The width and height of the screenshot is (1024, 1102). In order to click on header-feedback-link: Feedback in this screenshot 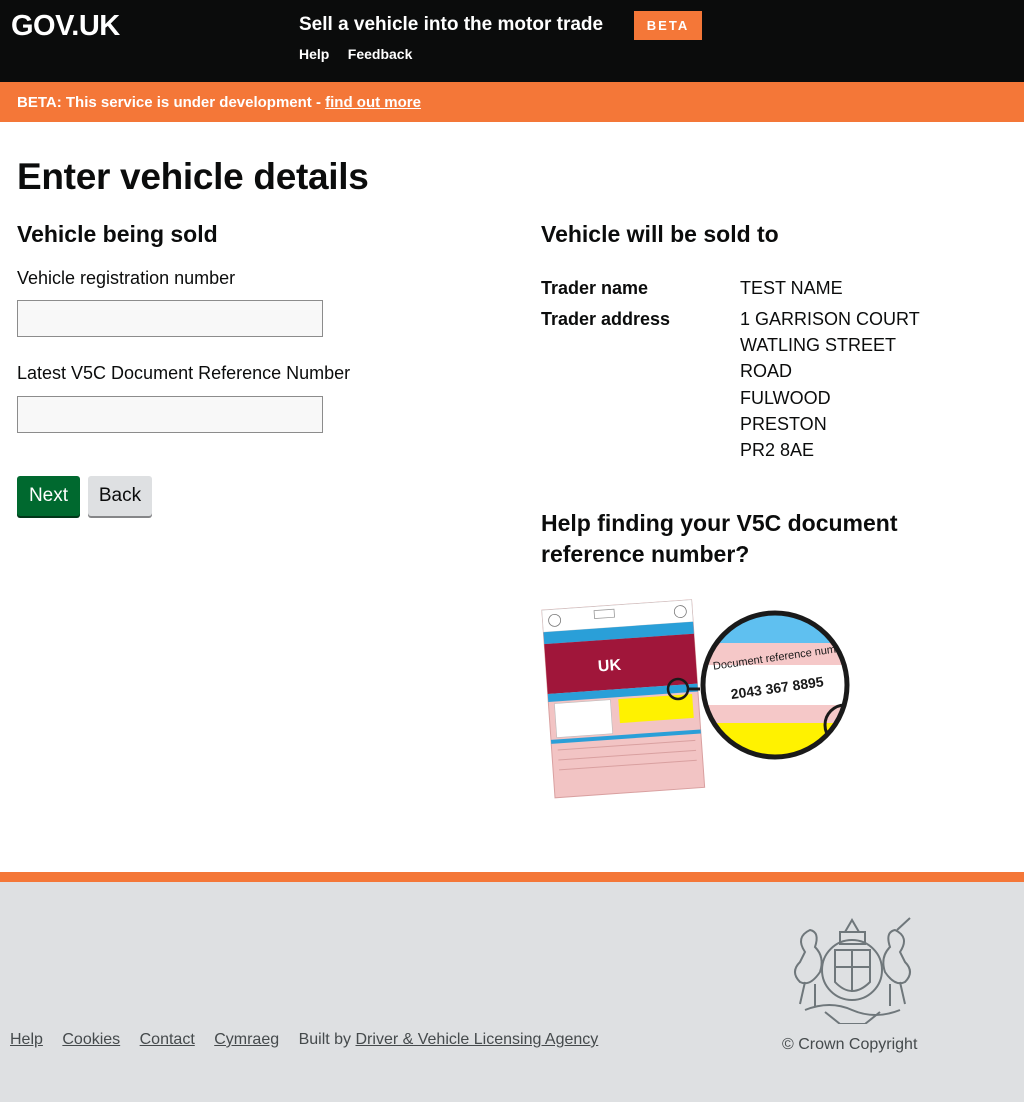, I will do `click(380, 54)`.